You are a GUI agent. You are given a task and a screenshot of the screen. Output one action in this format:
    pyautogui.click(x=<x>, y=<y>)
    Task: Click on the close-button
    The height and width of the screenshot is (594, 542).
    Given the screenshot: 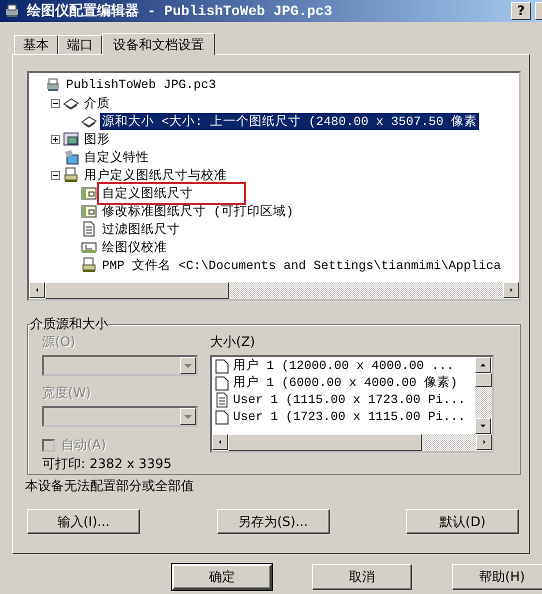 What is the action you would take?
    pyautogui.click(x=538, y=11)
    